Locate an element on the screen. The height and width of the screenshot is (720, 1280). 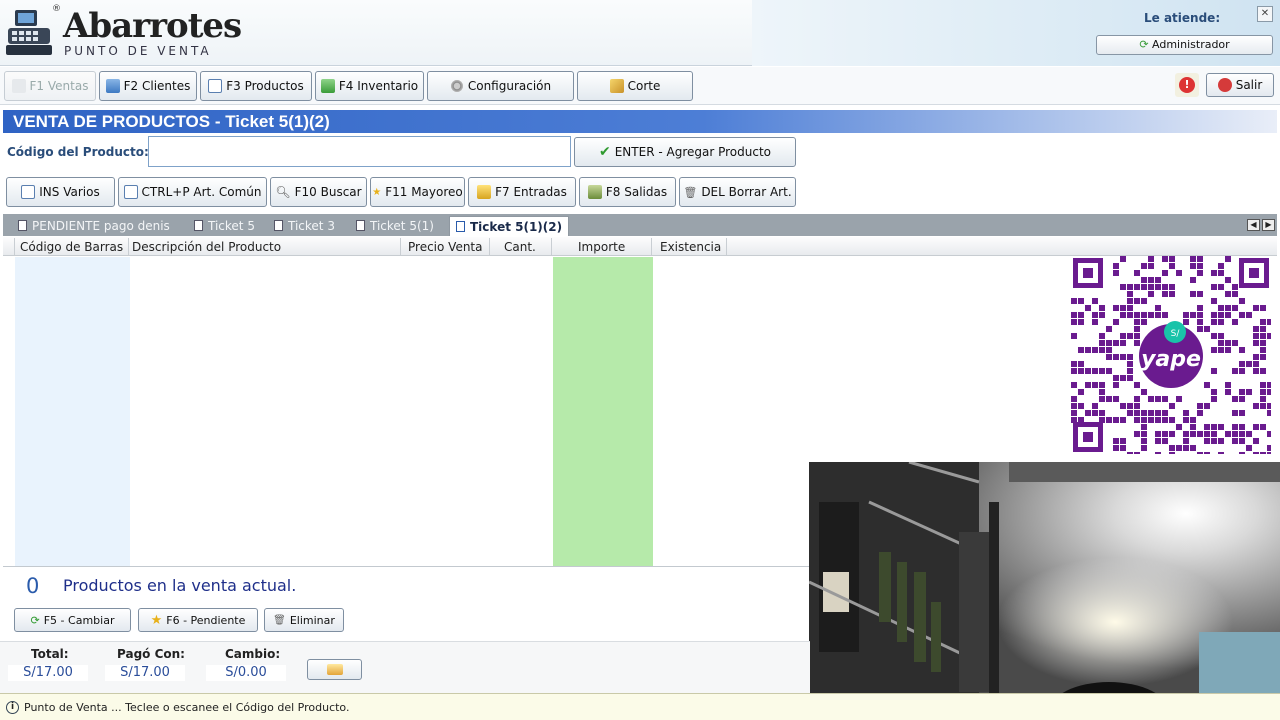
exit-icon is located at coordinates (1224, 85).